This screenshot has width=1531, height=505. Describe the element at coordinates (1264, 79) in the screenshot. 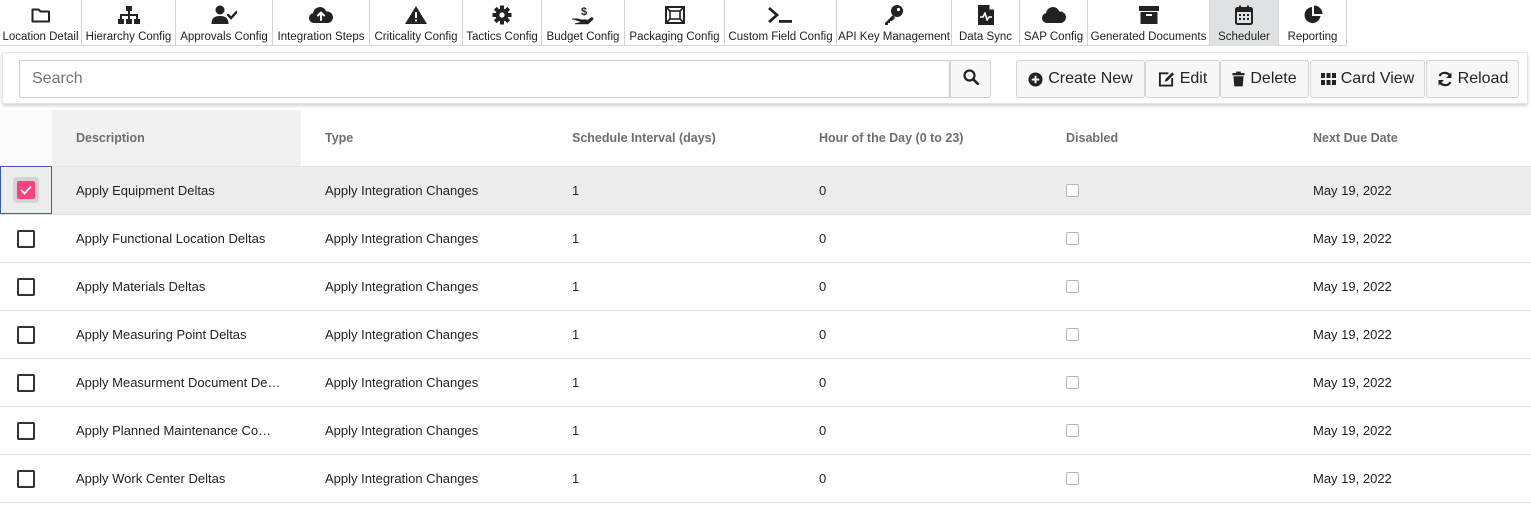

I see `delete-button: Delete` at that location.